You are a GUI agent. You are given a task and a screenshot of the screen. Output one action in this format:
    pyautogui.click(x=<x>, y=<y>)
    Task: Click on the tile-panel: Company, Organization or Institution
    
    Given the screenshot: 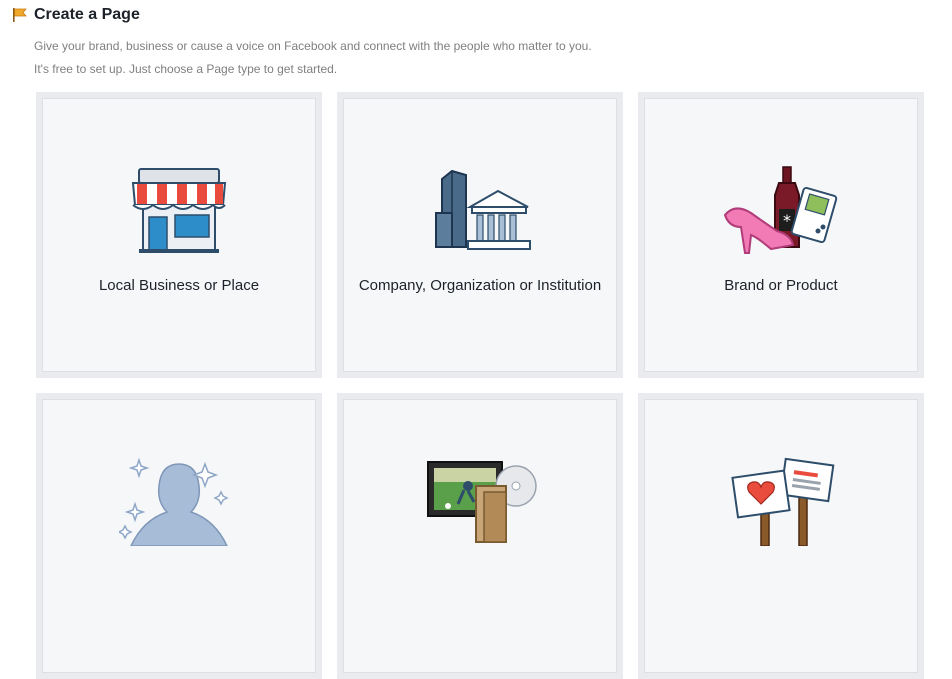 What is the action you would take?
    pyautogui.click(x=480, y=235)
    